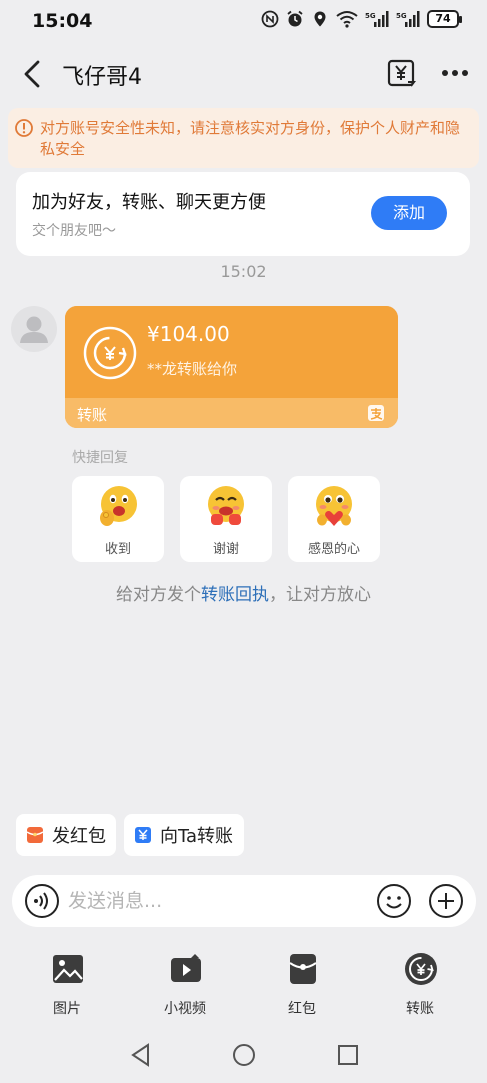  What do you see at coordinates (67, 1009) in the screenshot?
I see `toolbar-label: 图片` at bounding box center [67, 1009].